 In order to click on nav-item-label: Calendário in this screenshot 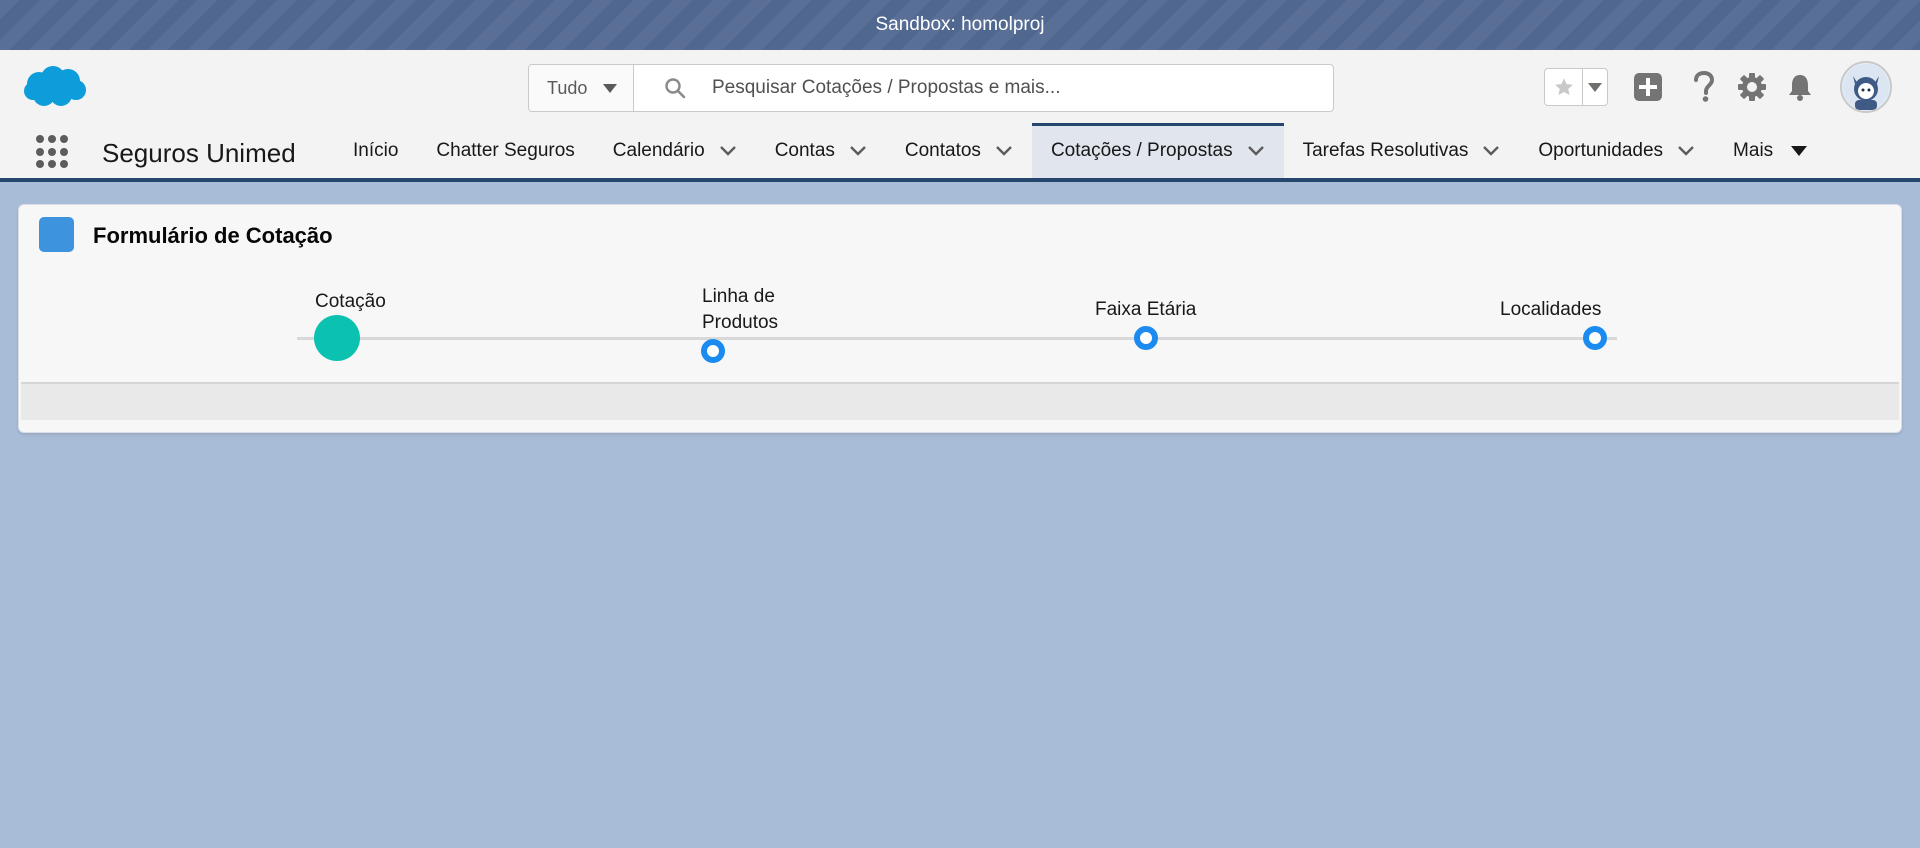, I will do `click(658, 150)`.